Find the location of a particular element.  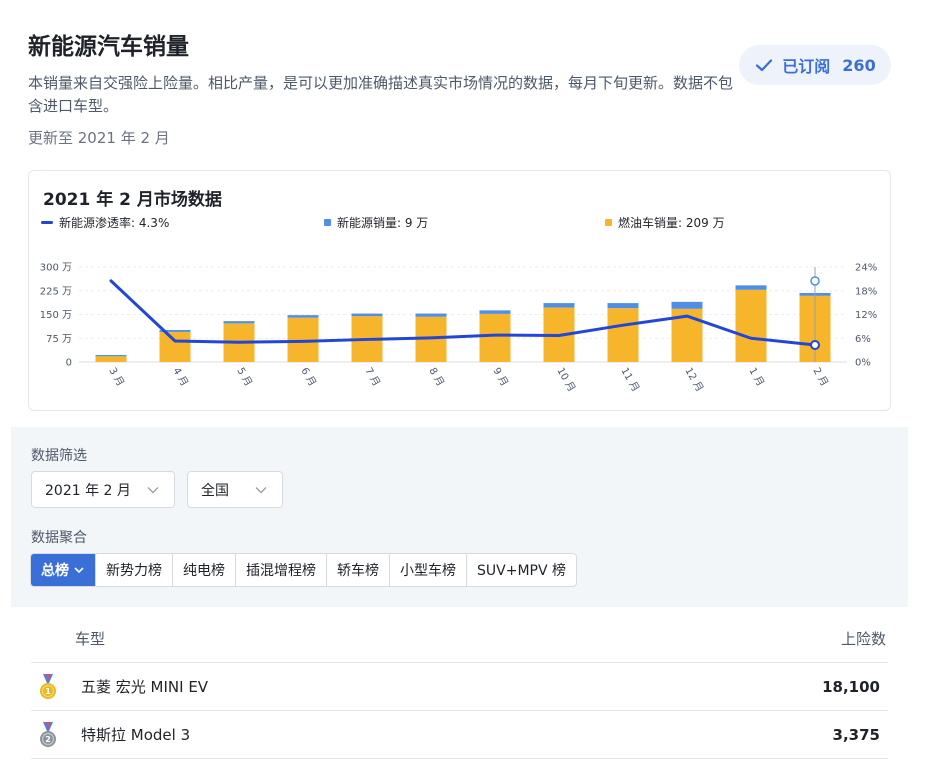

svg-text: 2 is located at coordinates (48, 739).